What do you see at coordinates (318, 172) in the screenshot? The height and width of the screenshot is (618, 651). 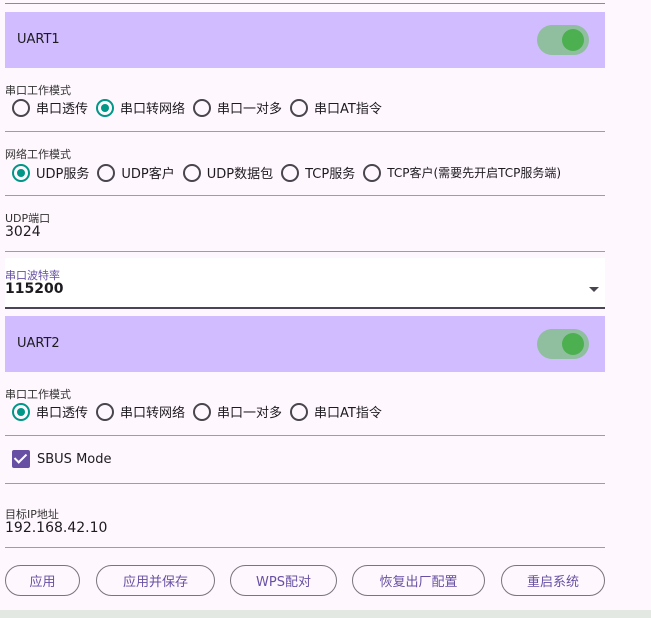 I see `uart1-network-mode-option-3: TCP服务` at bounding box center [318, 172].